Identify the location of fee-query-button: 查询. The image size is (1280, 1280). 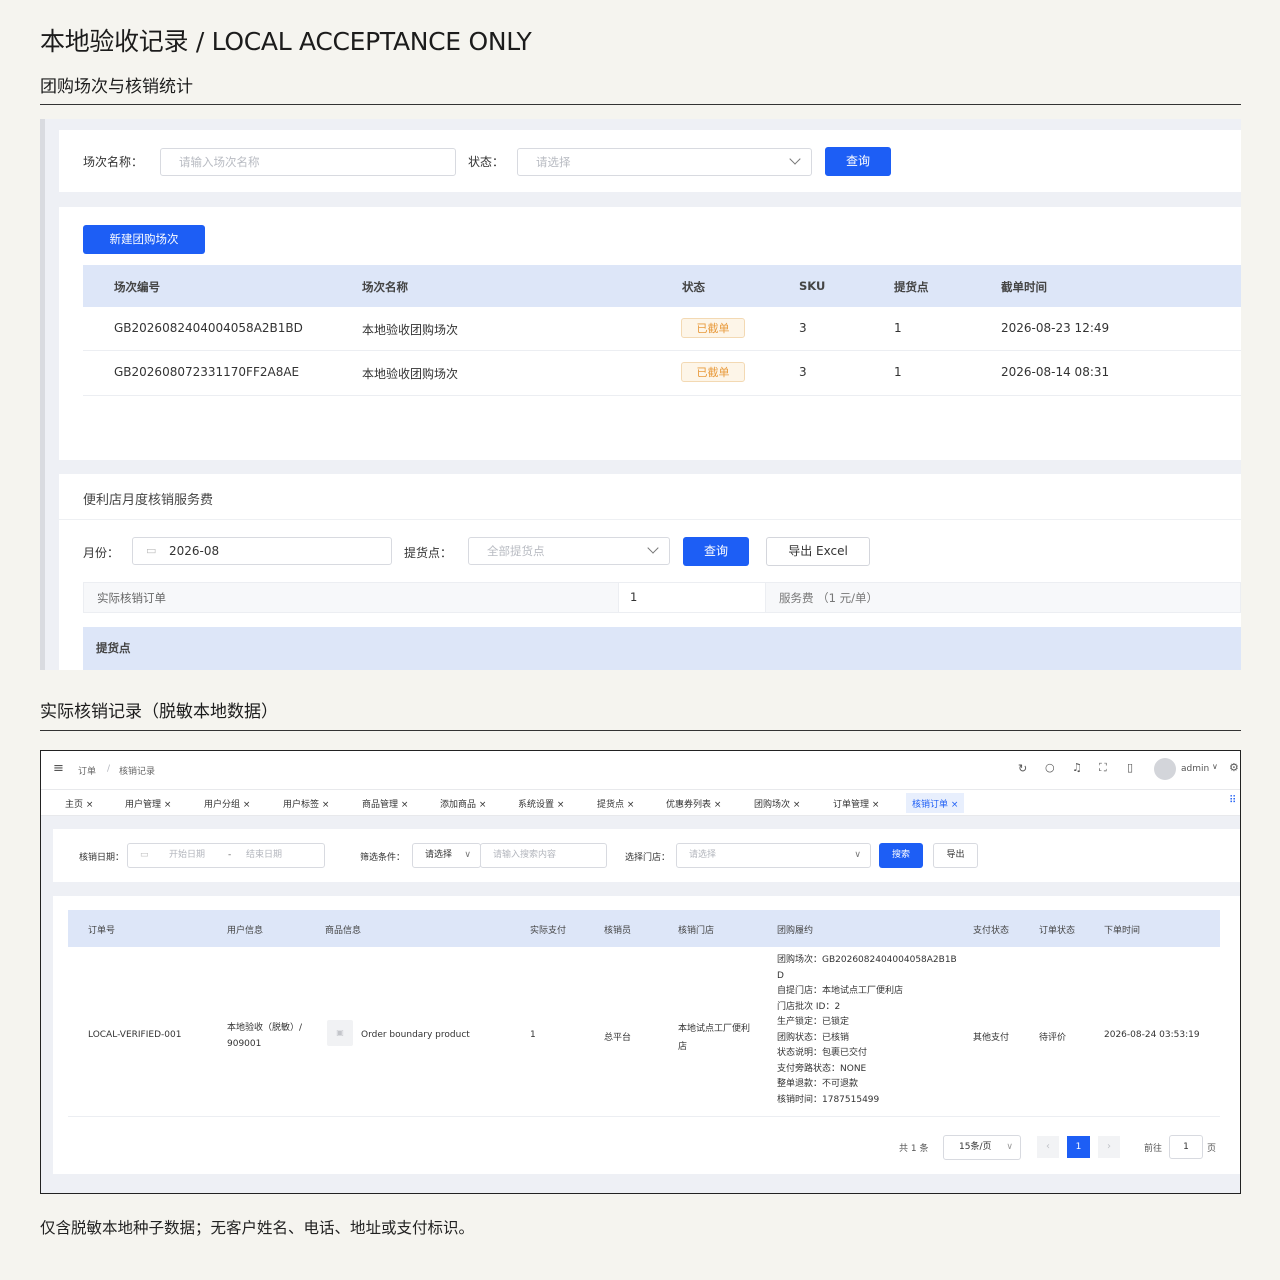
(716, 551).